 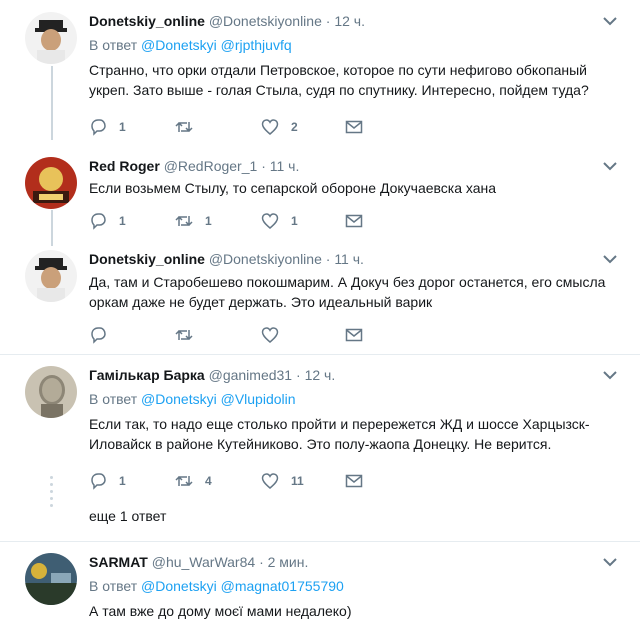 What do you see at coordinates (288, 562) in the screenshot?
I see `timestamp: 2 мин.` at bounding box center [288, 562].